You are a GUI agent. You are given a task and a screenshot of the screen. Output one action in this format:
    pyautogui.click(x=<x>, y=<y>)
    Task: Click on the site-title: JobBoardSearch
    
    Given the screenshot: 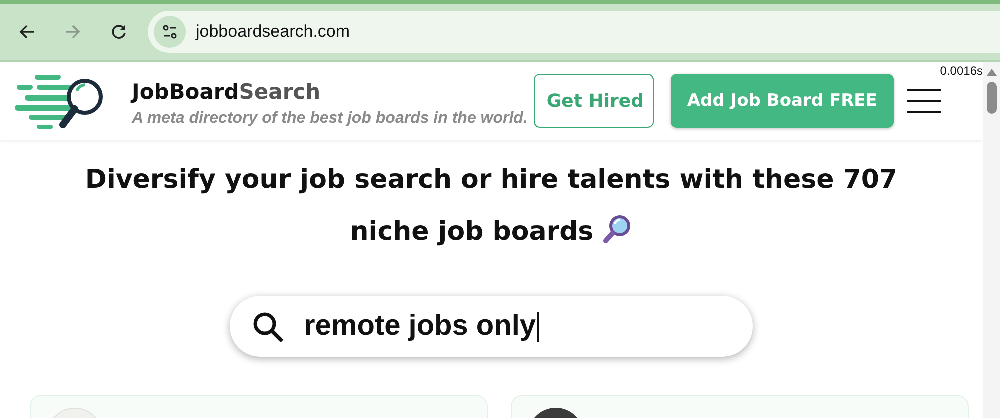 What is the action you would take?
    pyautogui.click(x=330, y=92)
    